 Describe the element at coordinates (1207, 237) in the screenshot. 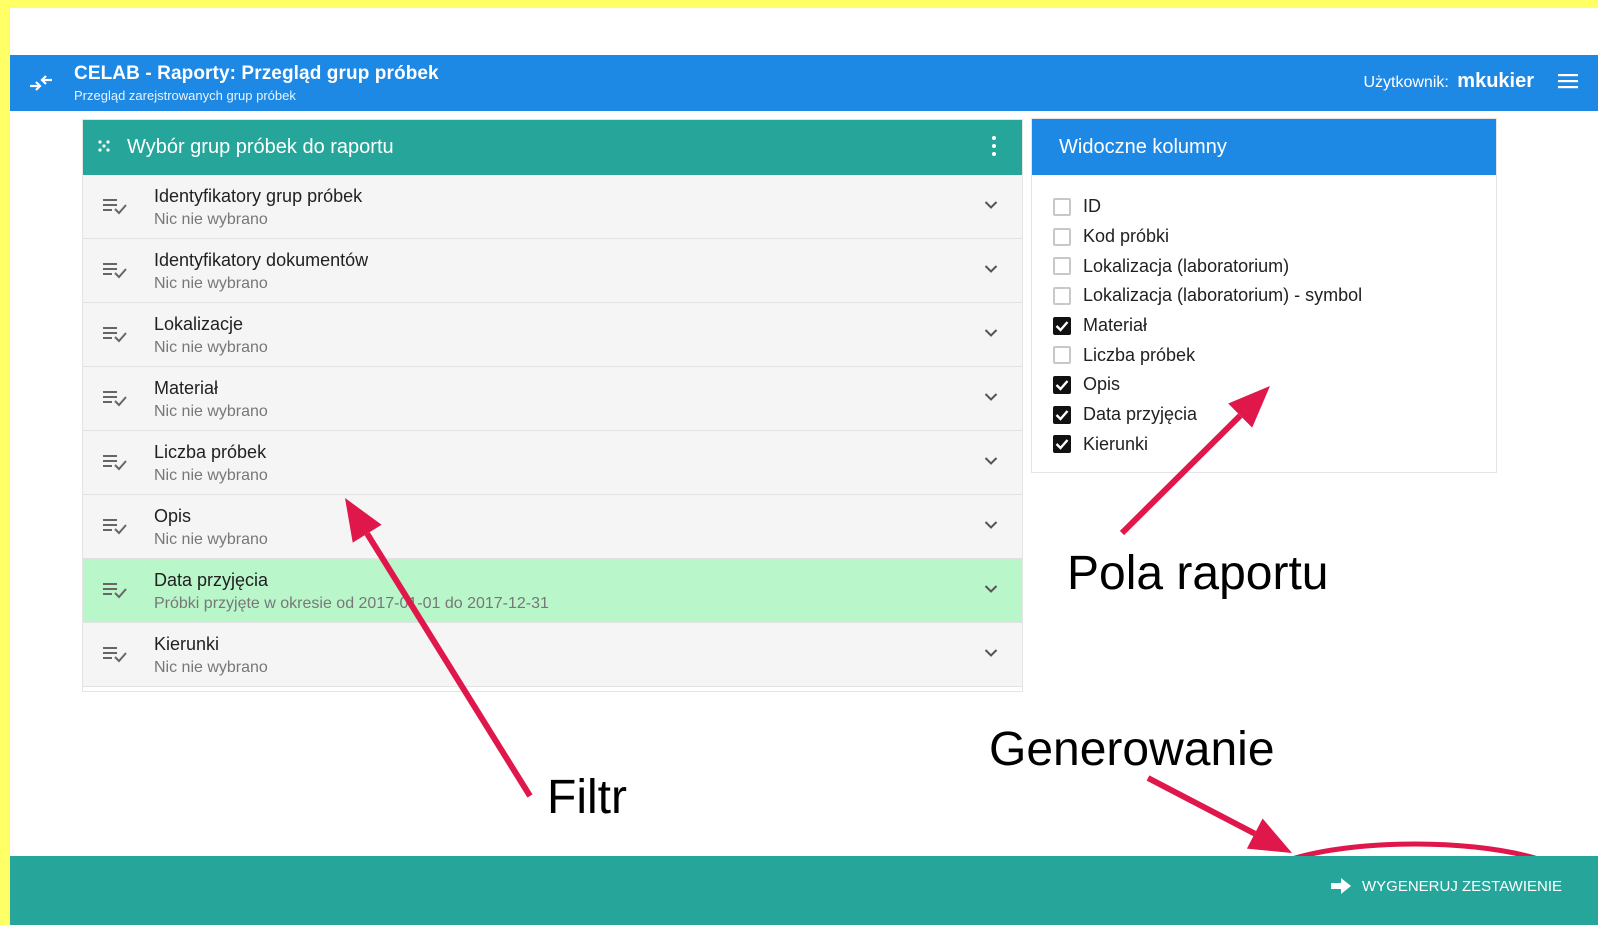

I see `column-checkbox-item: Kod próbki` at that location.